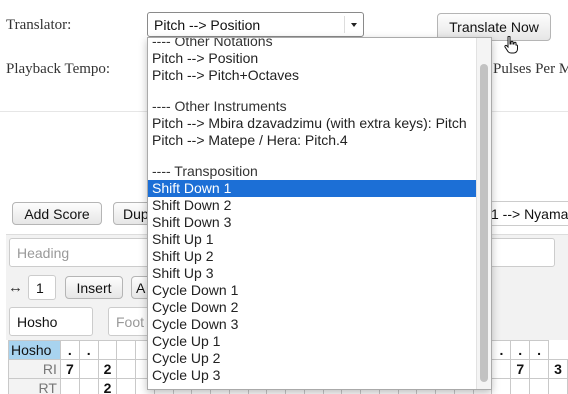  What do you see at coordinates (34, 369) in the screenshot?
I see `grid-row-label: RI` at bounding box center [34, 369].